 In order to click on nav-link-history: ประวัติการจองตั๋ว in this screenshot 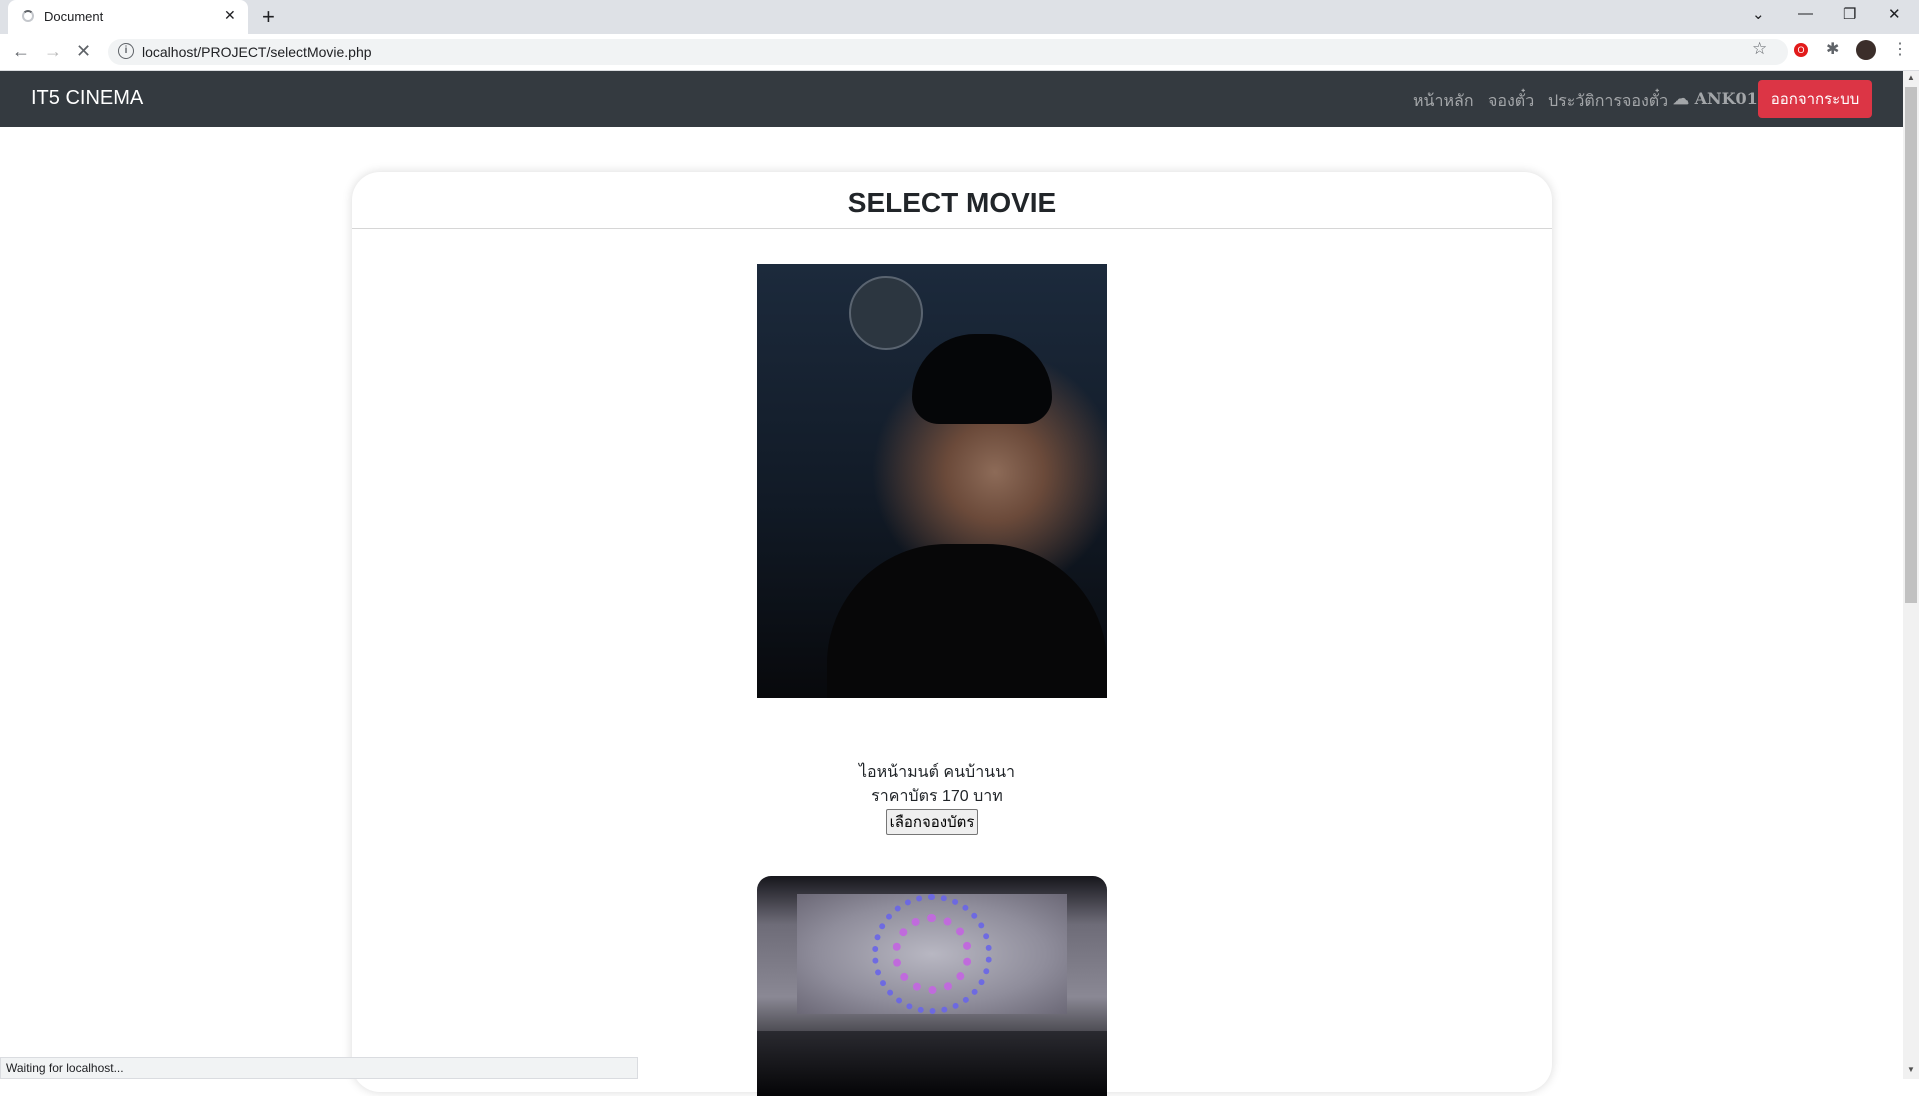, I will do `click(1608, 101)`.